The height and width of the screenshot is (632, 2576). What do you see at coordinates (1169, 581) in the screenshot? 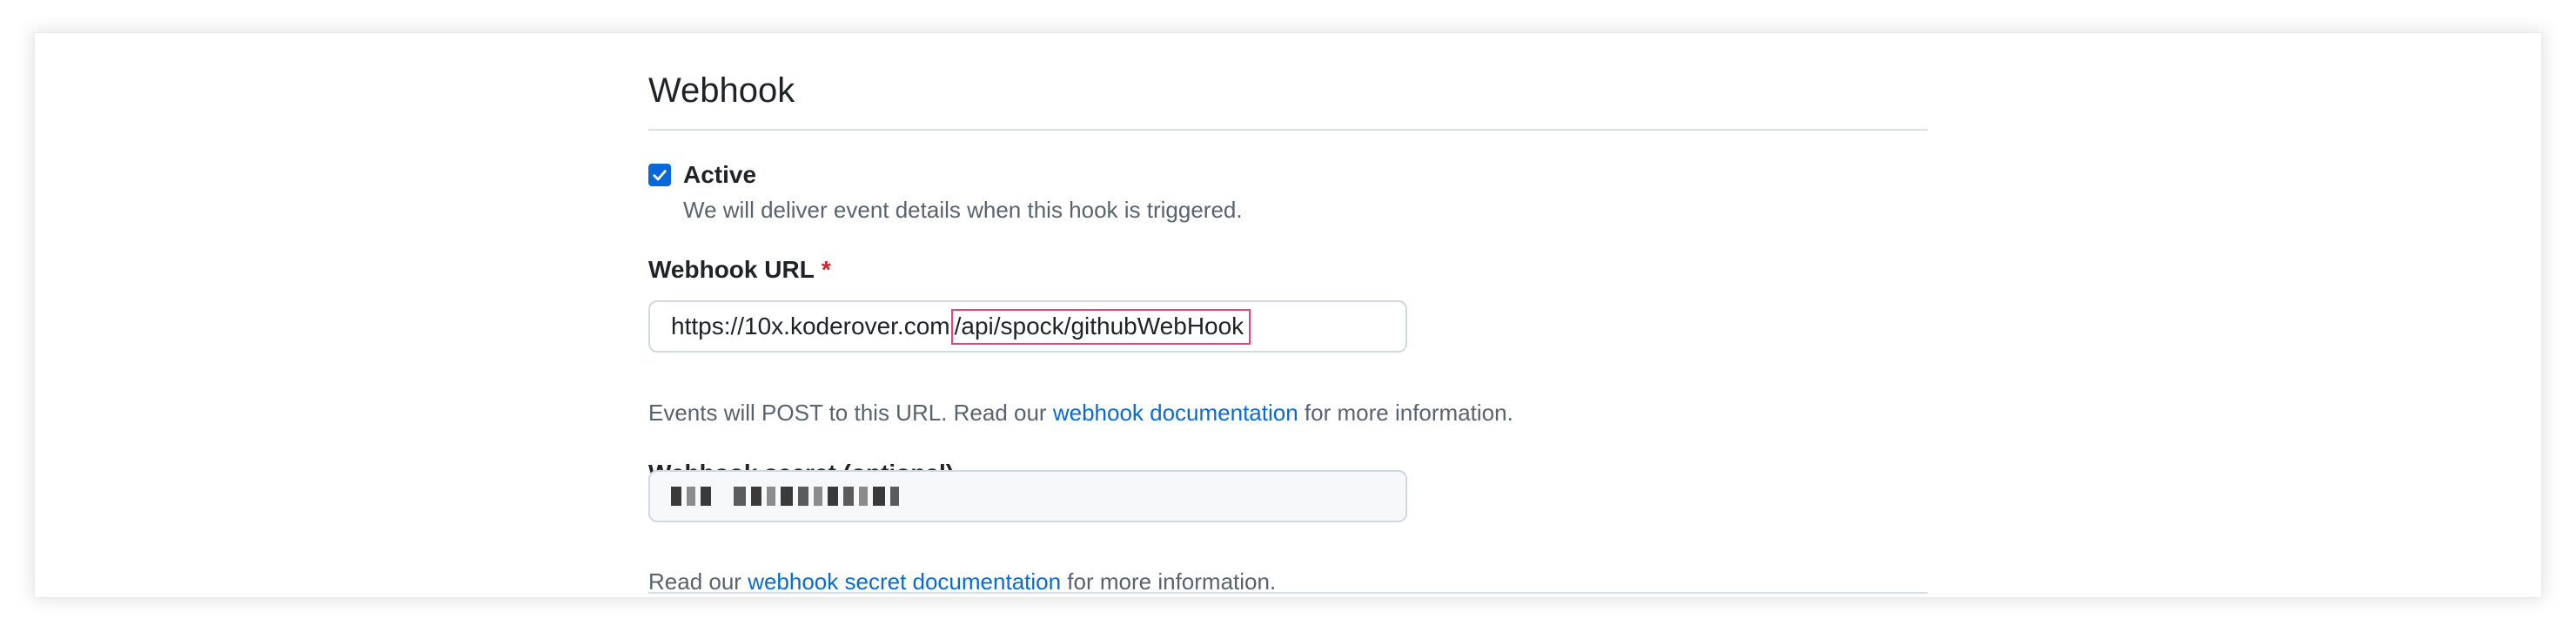
I see `secret-help-after: for more information.` at bounding box center [1169, 581].